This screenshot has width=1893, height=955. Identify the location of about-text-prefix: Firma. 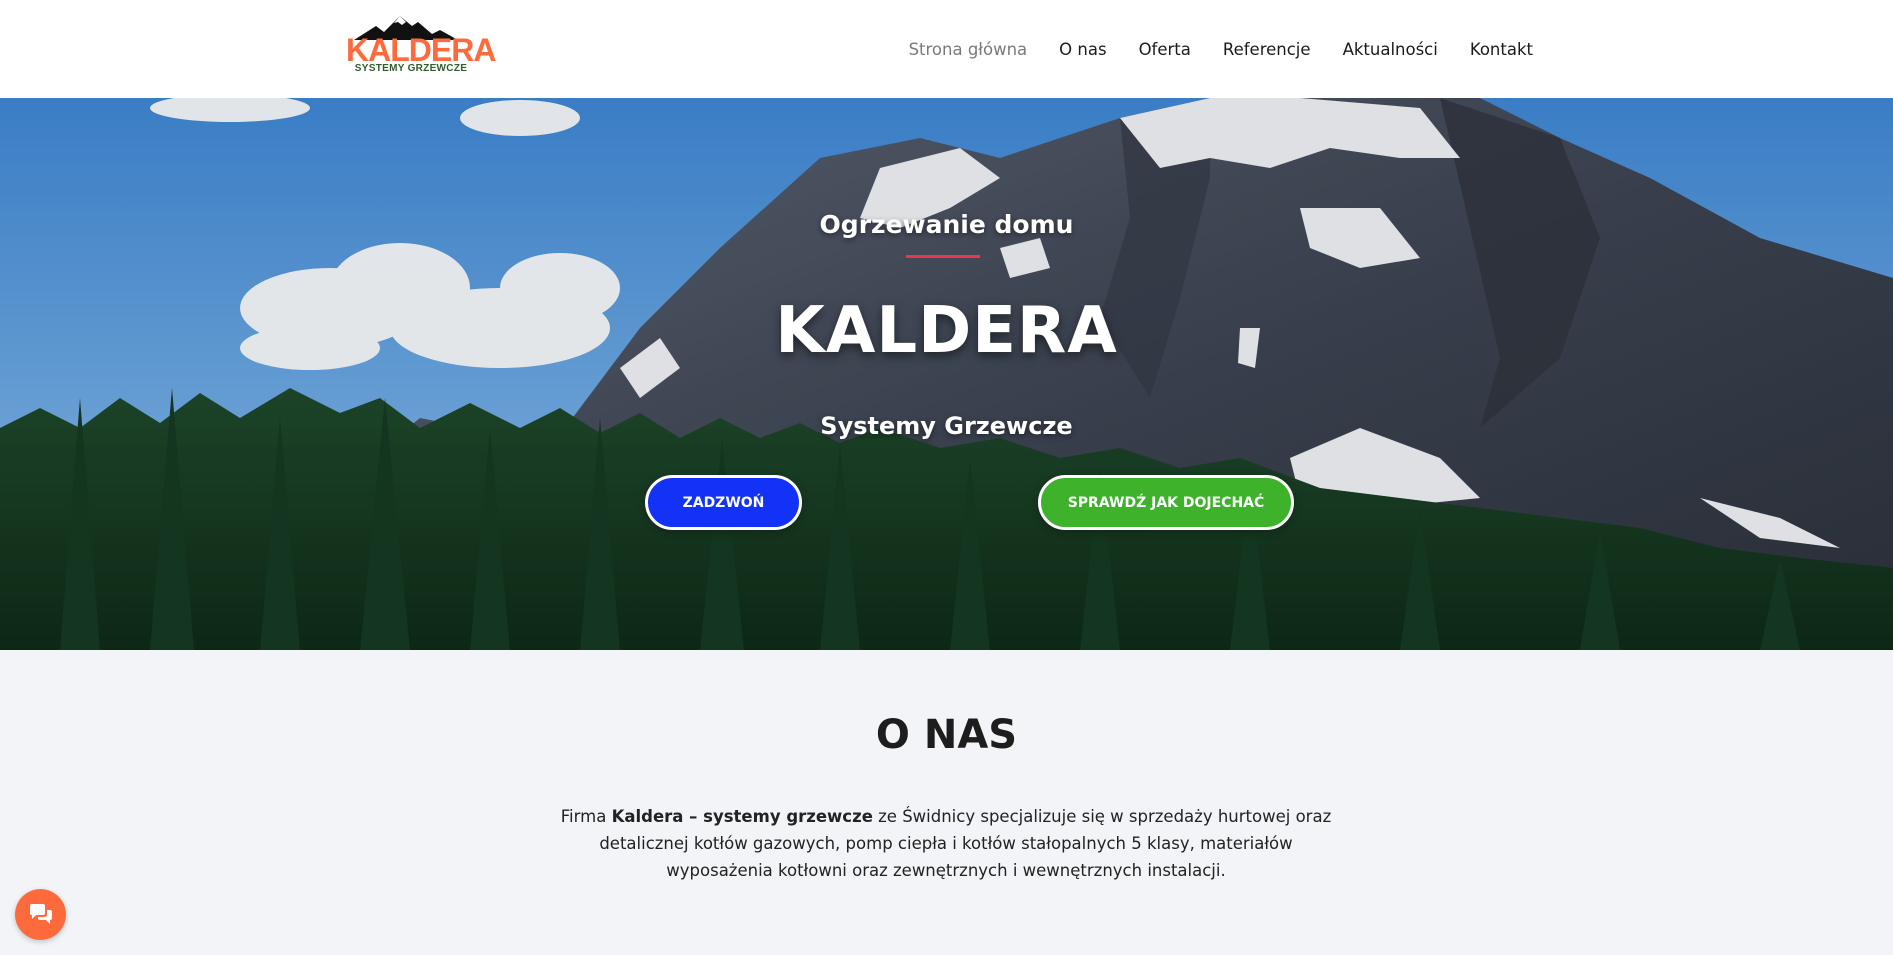
(586, 816).